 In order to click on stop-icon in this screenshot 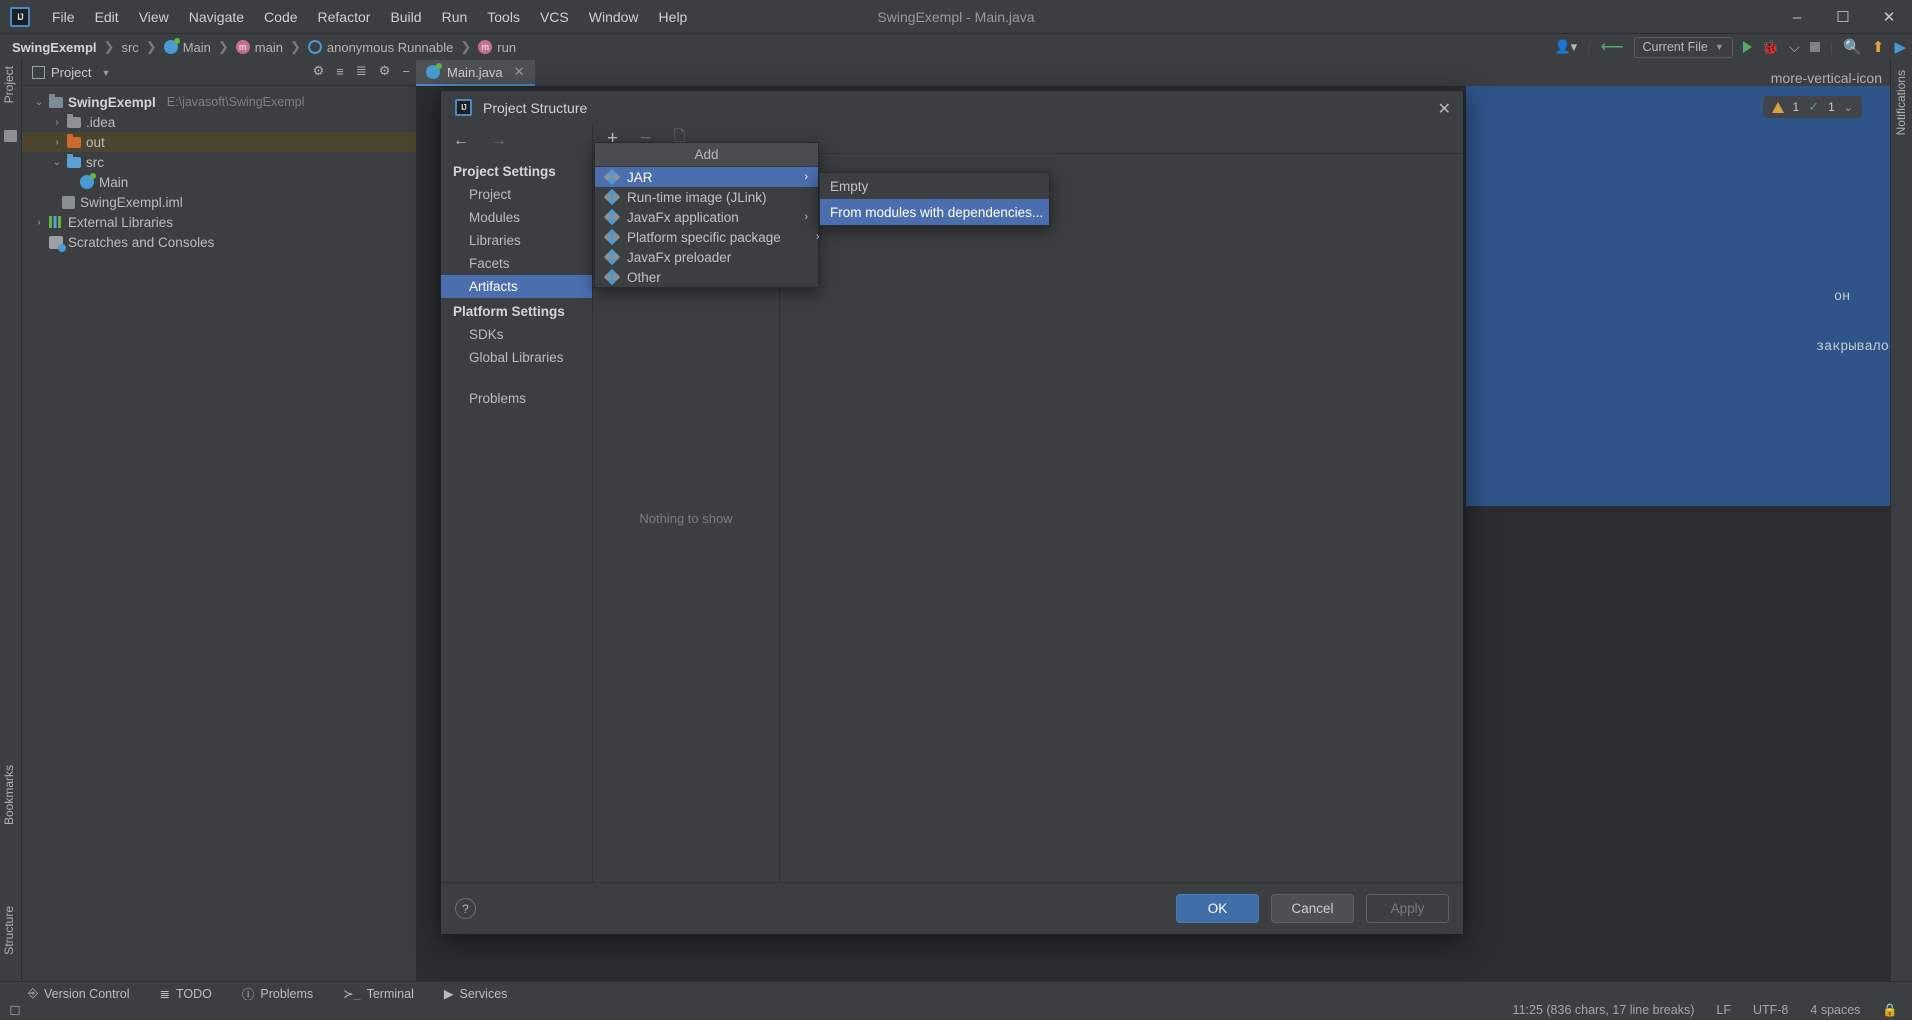, I will do `click(1814, 47)`.